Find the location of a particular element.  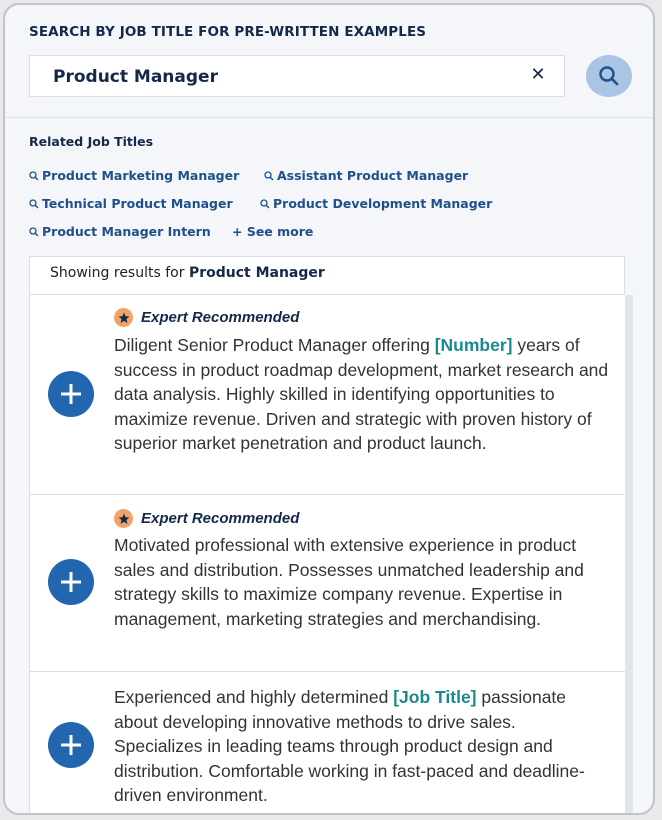

related-link-assistant-product-manager: Assistant Product Manager is located at coordinates (366, 175).